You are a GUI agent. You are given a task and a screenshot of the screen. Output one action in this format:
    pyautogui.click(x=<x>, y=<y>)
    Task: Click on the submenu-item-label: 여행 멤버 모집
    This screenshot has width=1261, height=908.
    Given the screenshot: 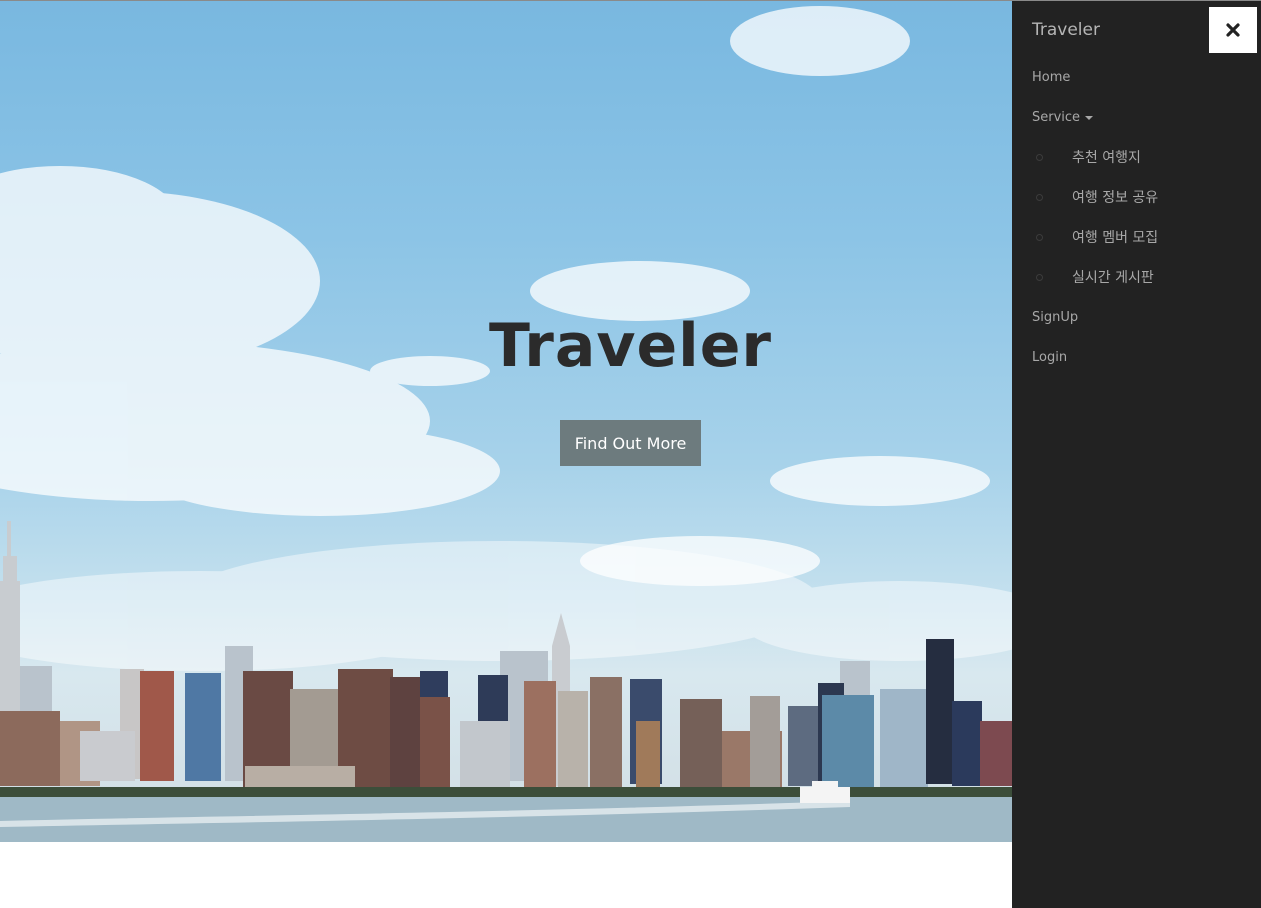 What is the action you would take?
    pyautogui.click(x=1115, y=238)
    